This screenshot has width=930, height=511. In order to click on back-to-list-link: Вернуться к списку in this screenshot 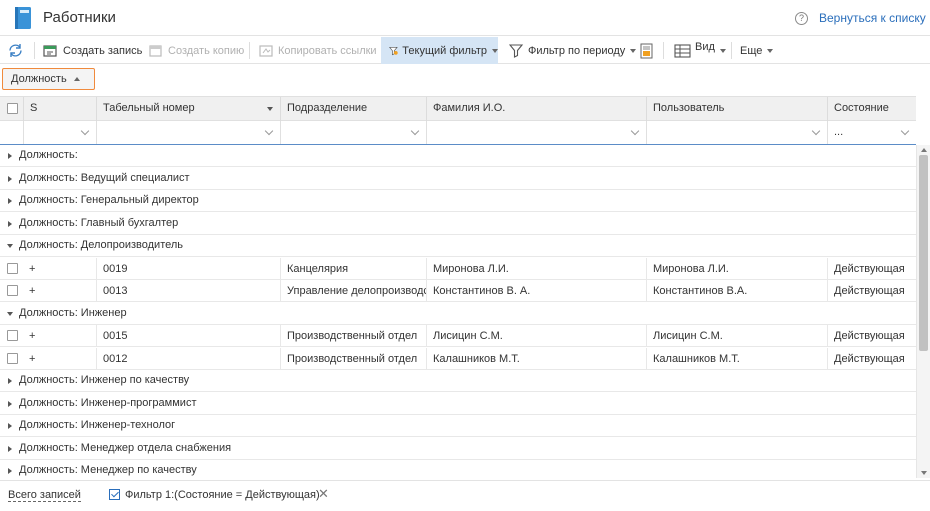, I will do `click(872, 18)`.